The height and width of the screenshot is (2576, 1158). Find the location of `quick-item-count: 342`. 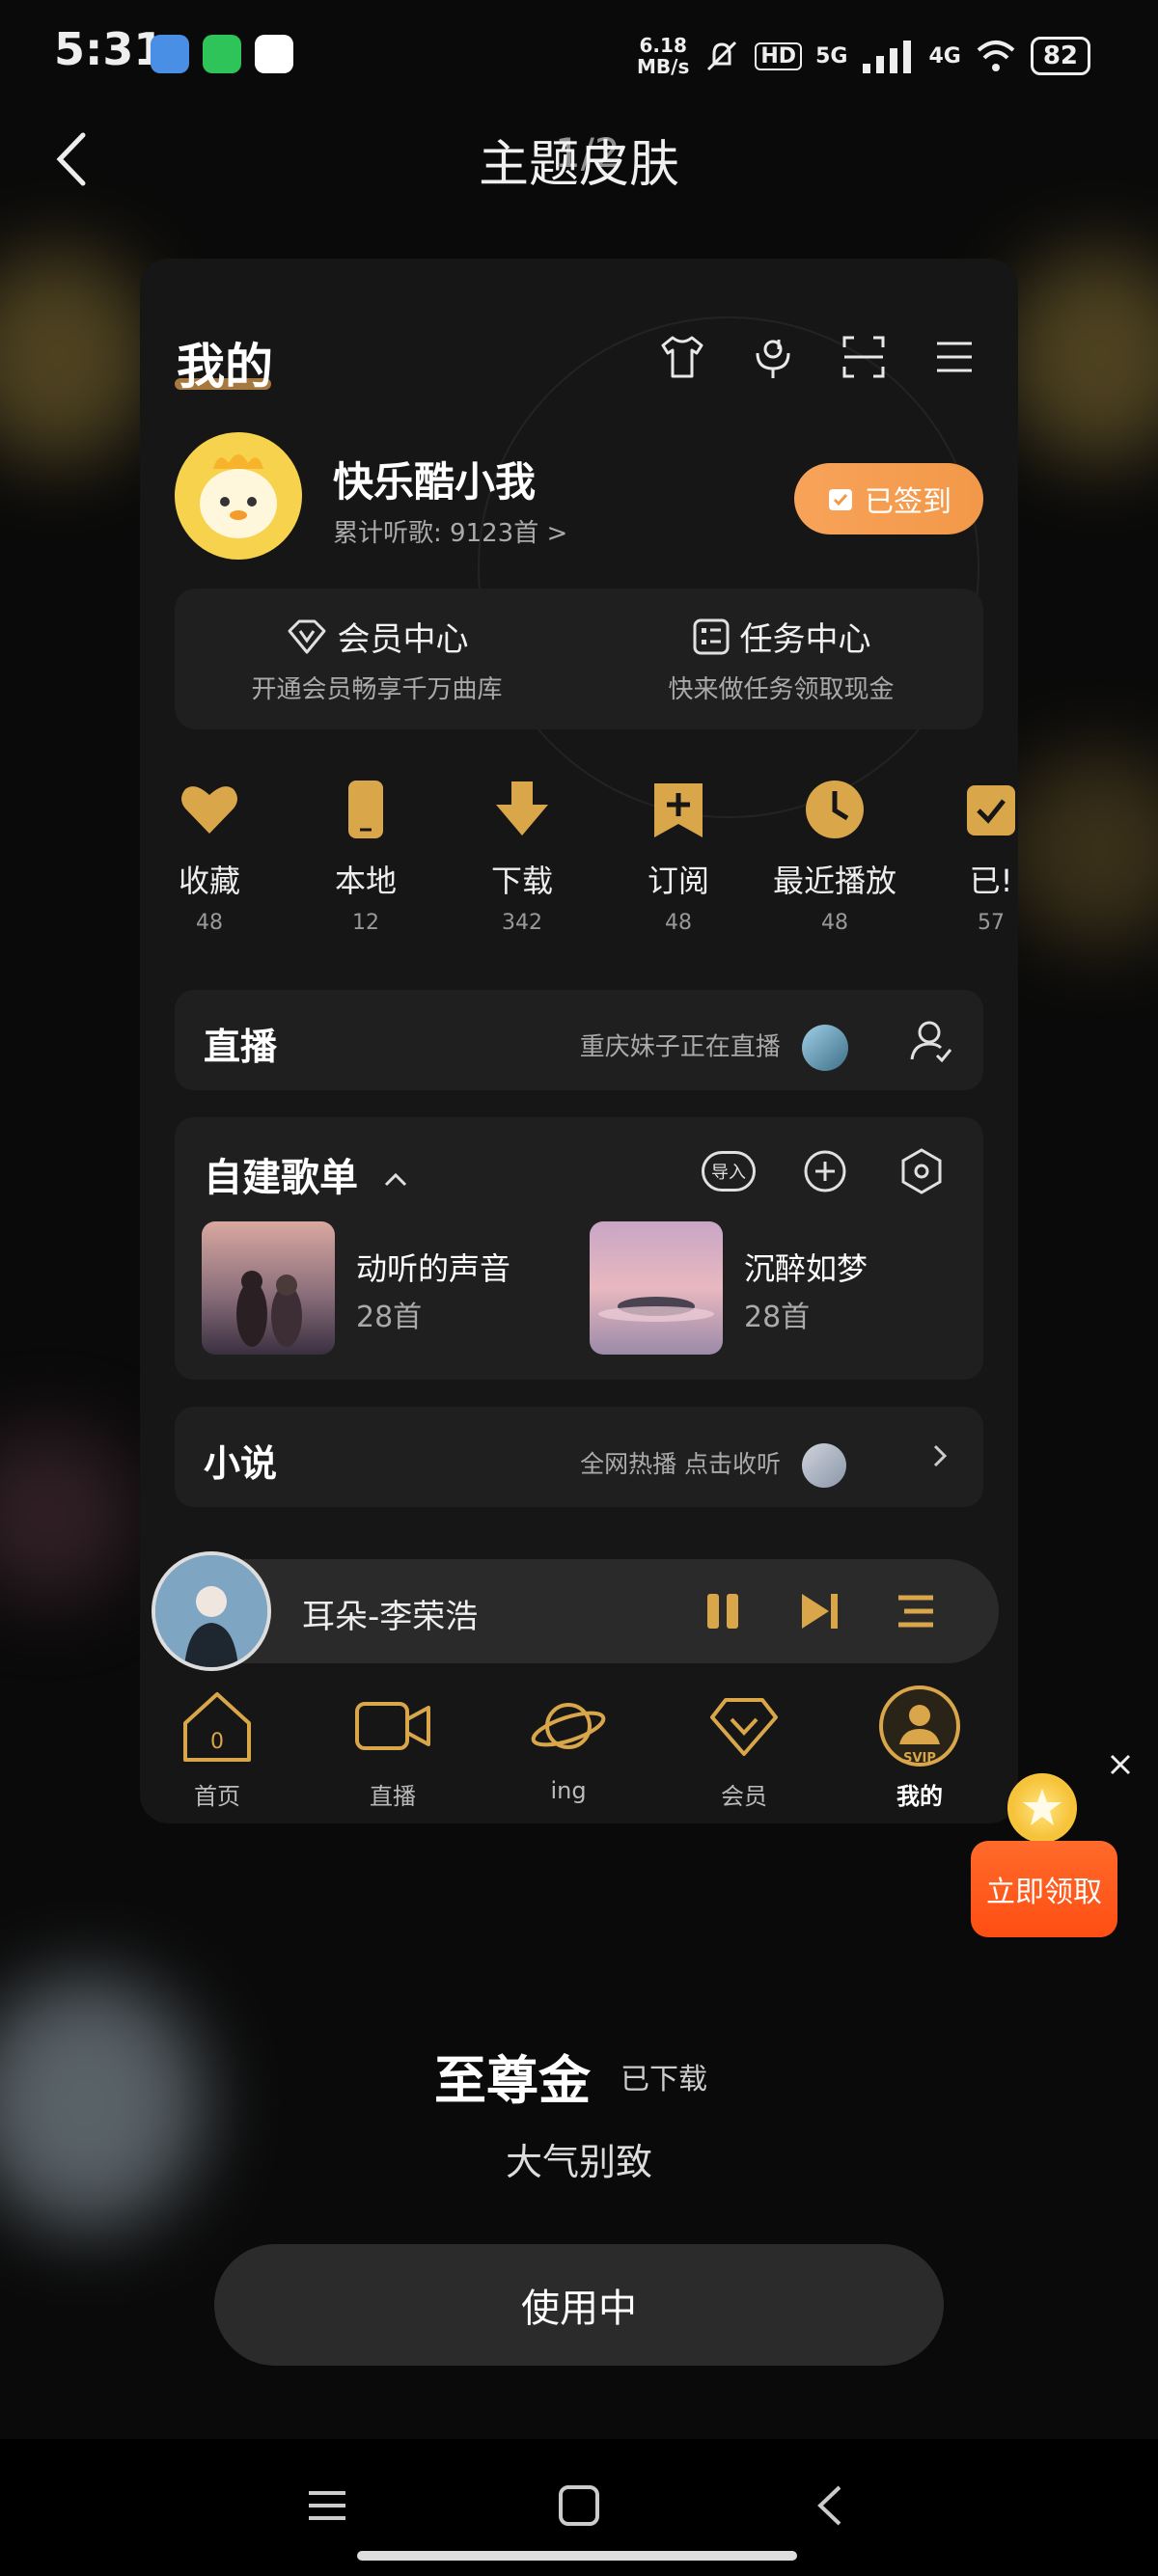

quick-item-count: 342 is located at coordinates (522, 923).